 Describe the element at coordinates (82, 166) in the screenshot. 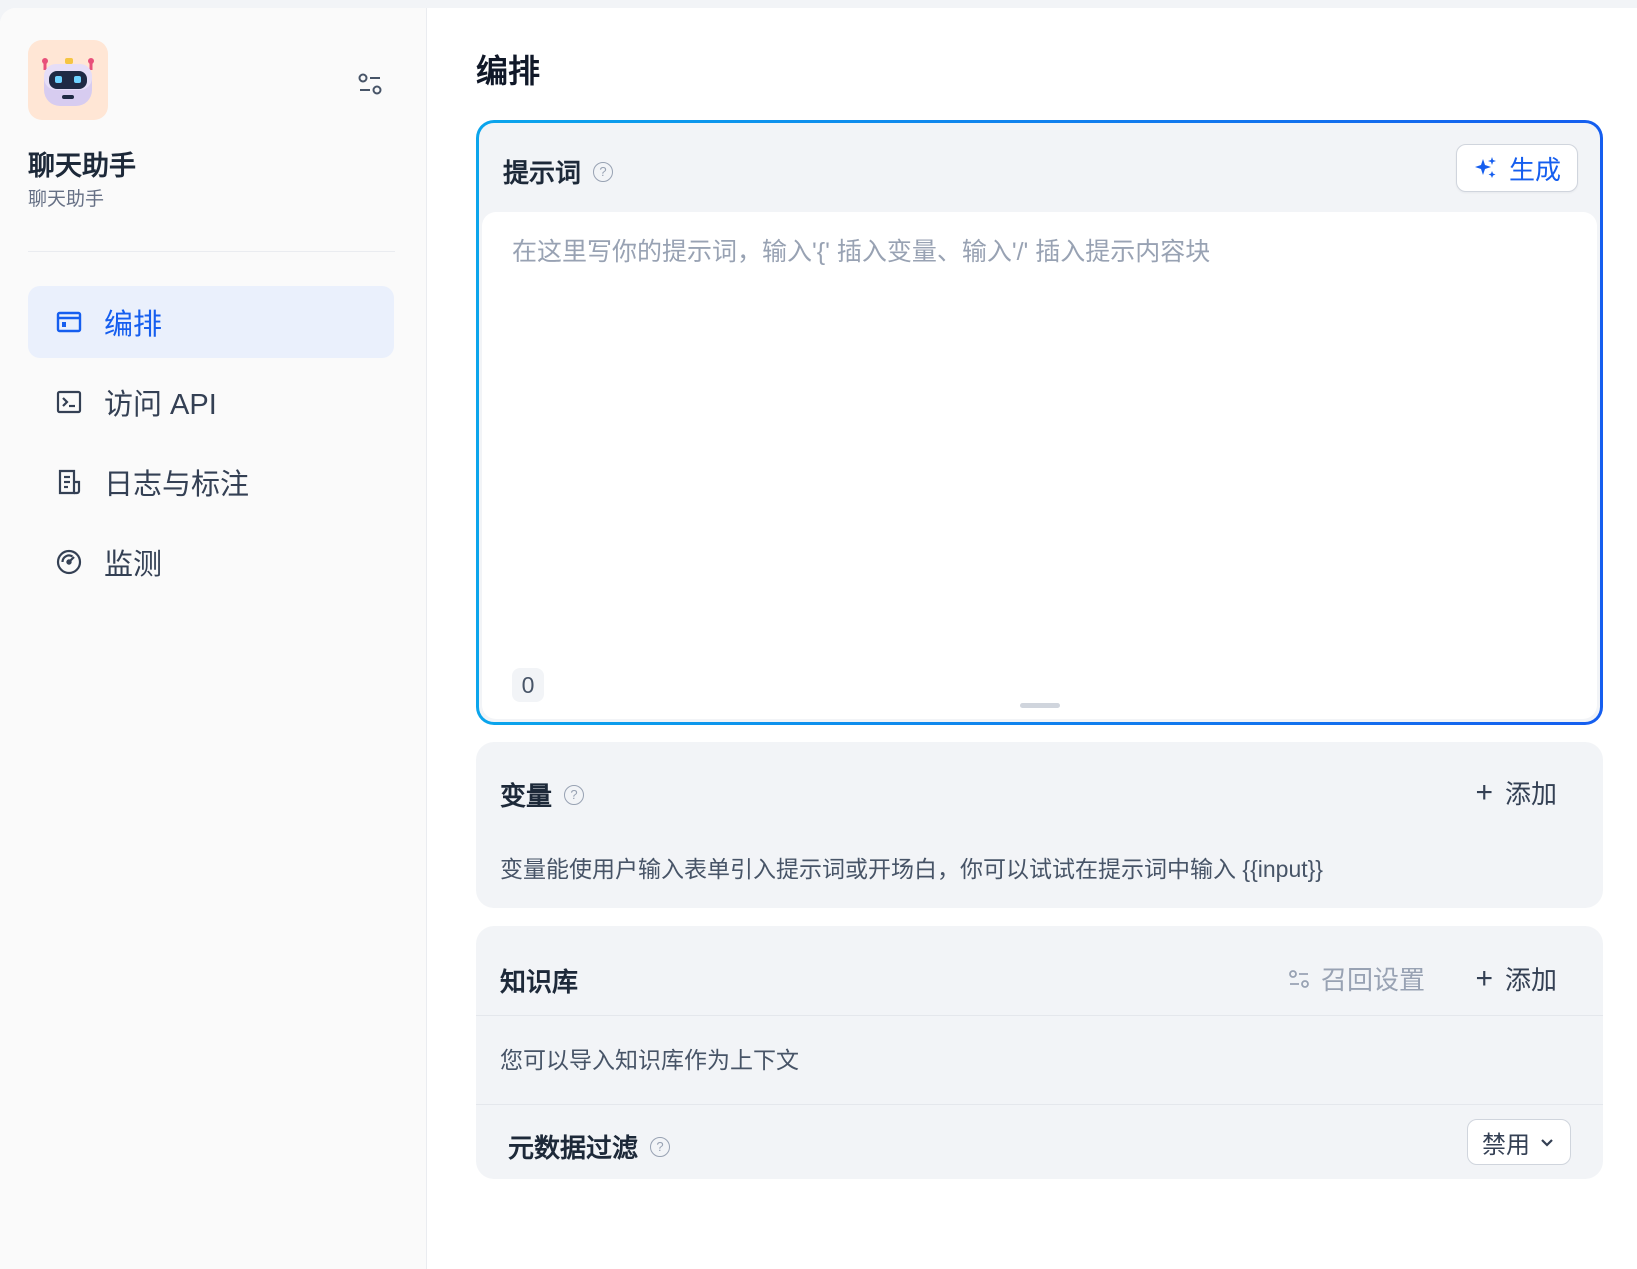

I see `app-name: 聊天助手` at that location.